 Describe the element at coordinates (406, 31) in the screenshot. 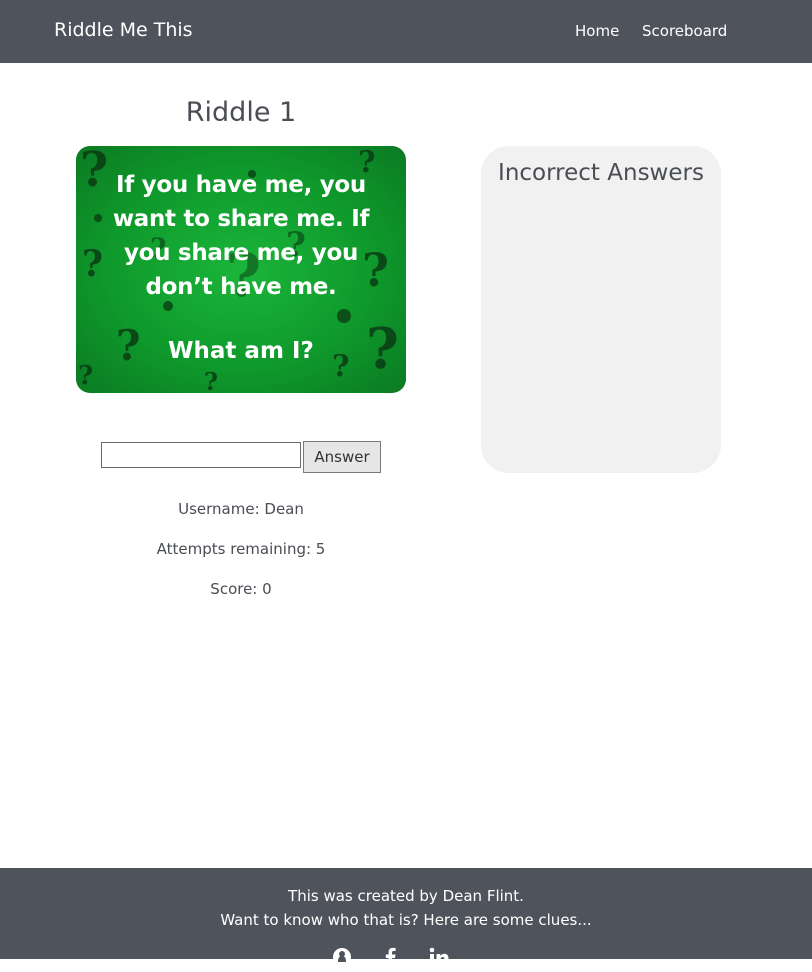

I see `navbar: Riddle Me This Home Scoreboard` at that location.